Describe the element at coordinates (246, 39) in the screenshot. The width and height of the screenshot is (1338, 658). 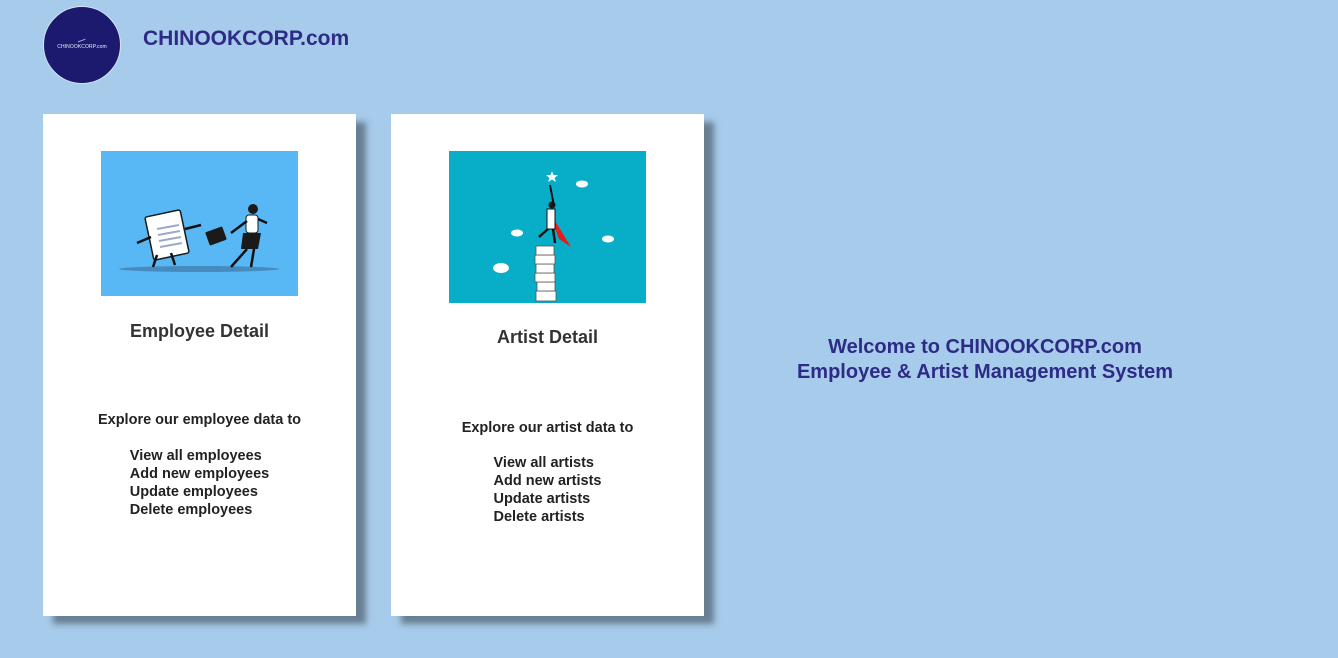
I see `brand-title: CHINOOKCORP.com` at that location.